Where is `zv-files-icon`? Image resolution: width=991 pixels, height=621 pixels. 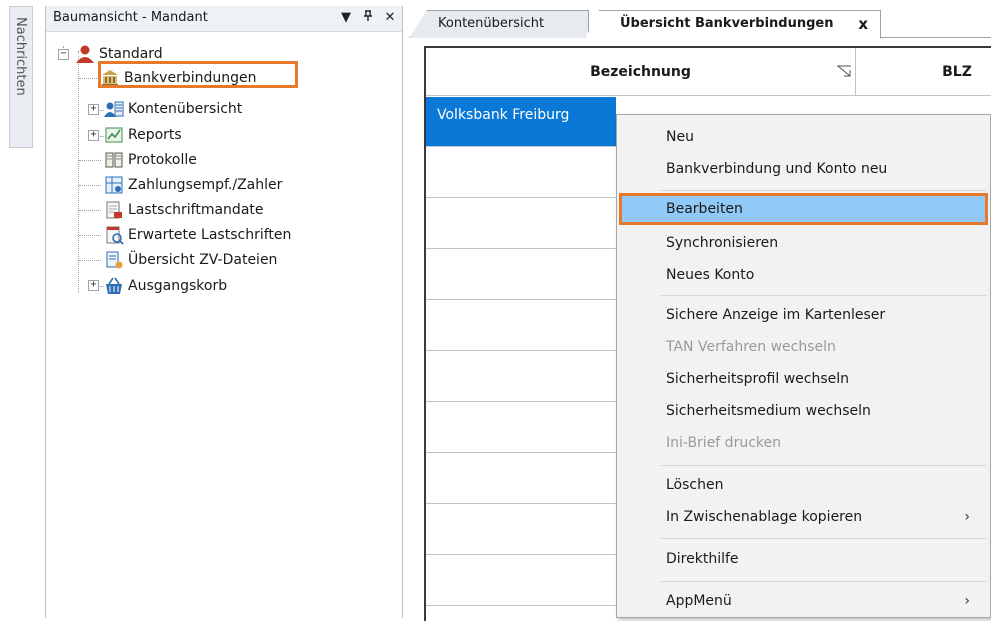 zv-files-icon is located at coordinates (114, 260).